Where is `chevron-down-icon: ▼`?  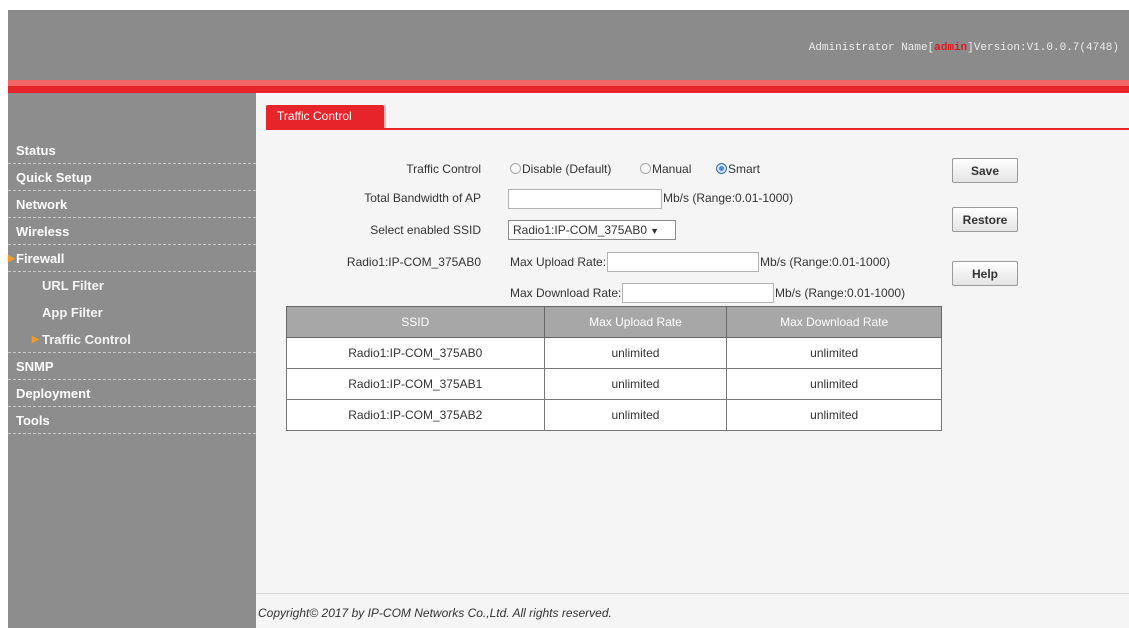 chevron-down-icon: ▼ is located at coordinates (654, 231).